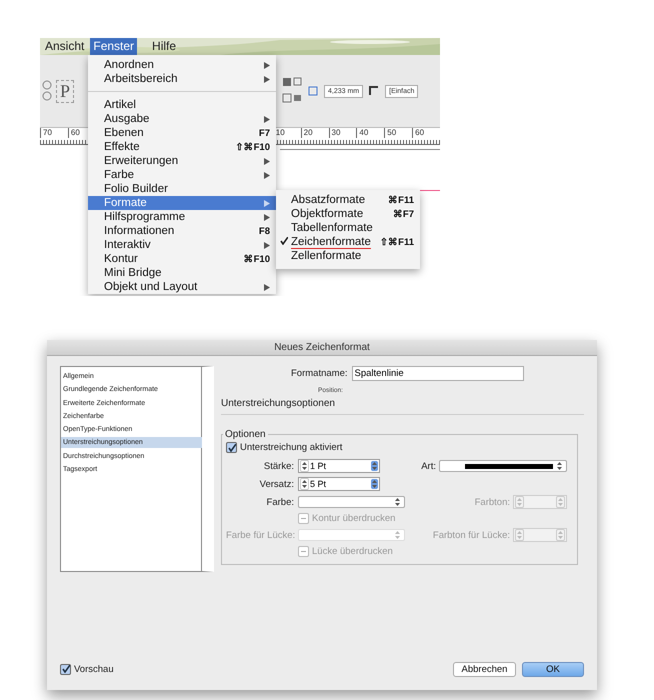 This screenshot has height=700, width=654. What do you see at coordinates (492, 502) in the screenshot?
I see `field-label: Farbton:` at bounding box center [492, 502].